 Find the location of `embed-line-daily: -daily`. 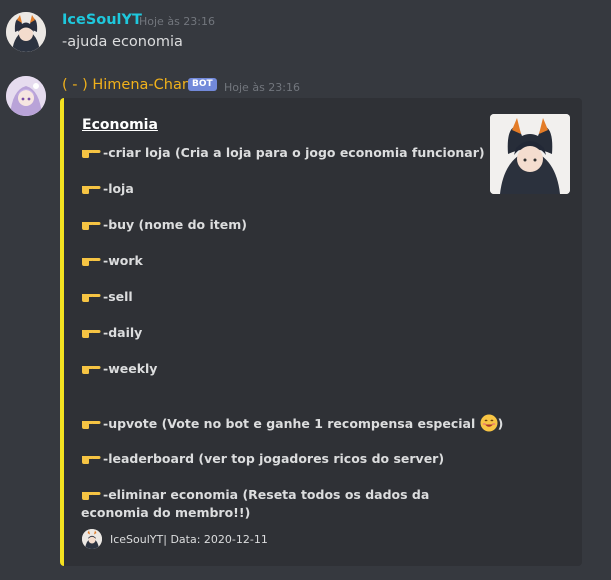

embed-line-daily: -daily is located at coordinates (111, 333).